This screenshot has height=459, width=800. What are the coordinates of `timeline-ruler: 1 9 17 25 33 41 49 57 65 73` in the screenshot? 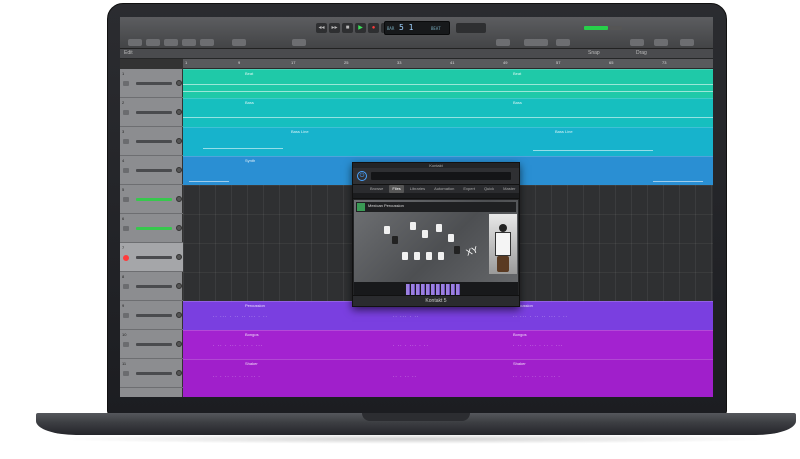 It's located at (448, 64).